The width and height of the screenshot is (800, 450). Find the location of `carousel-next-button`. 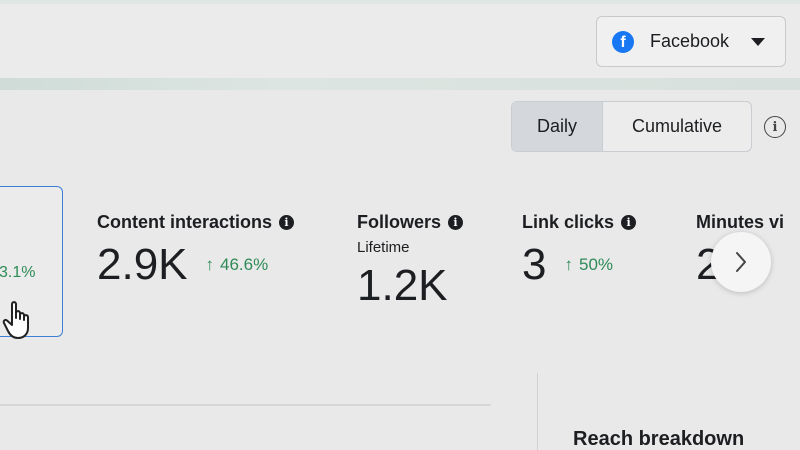

carousel-next-button is located at coordinates (741, 262).